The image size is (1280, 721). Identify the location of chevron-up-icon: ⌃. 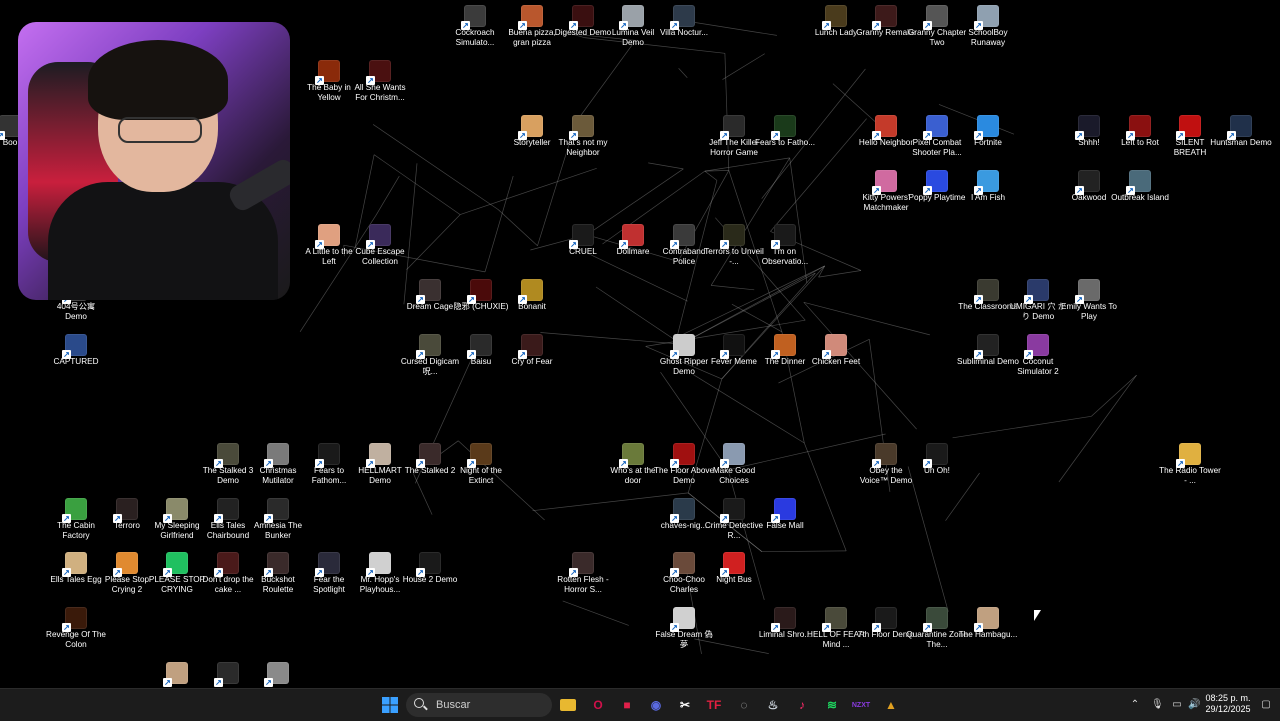
(1135, 705).